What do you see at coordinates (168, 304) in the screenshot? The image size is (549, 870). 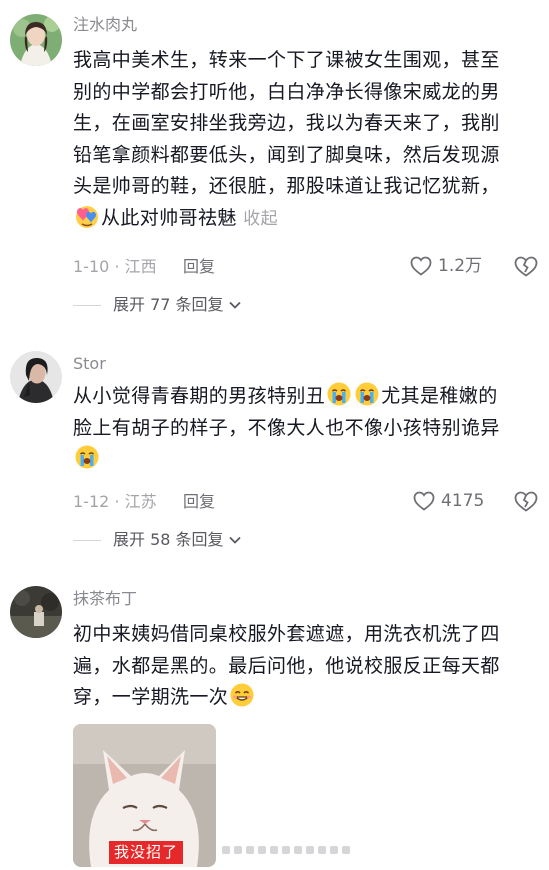 I see `expand-replies-label: 展开 77 条回复` at bounding box center [168, 304].